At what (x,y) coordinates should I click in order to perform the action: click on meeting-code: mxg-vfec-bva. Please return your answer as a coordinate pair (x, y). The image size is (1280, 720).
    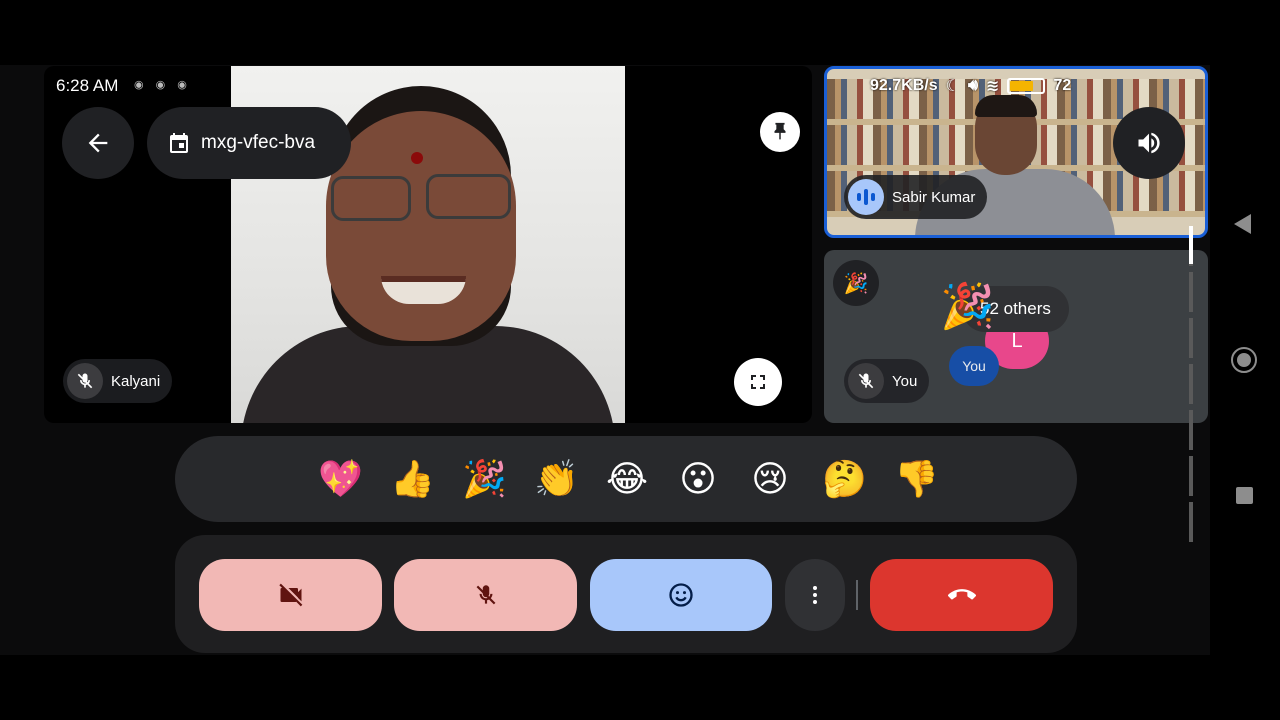
    Looking at the image, I should click on (258, 142).